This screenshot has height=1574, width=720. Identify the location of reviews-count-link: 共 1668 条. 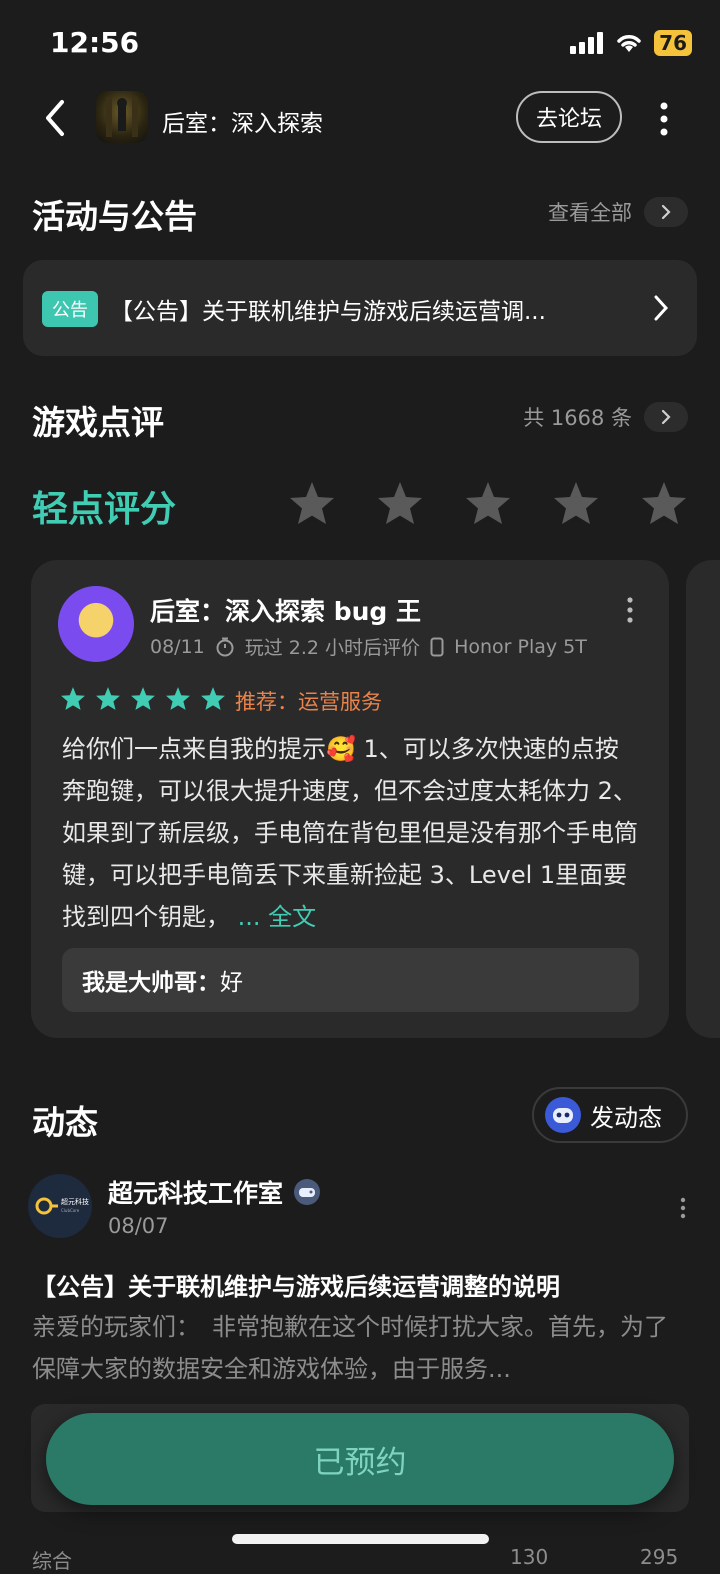
(605, 417).